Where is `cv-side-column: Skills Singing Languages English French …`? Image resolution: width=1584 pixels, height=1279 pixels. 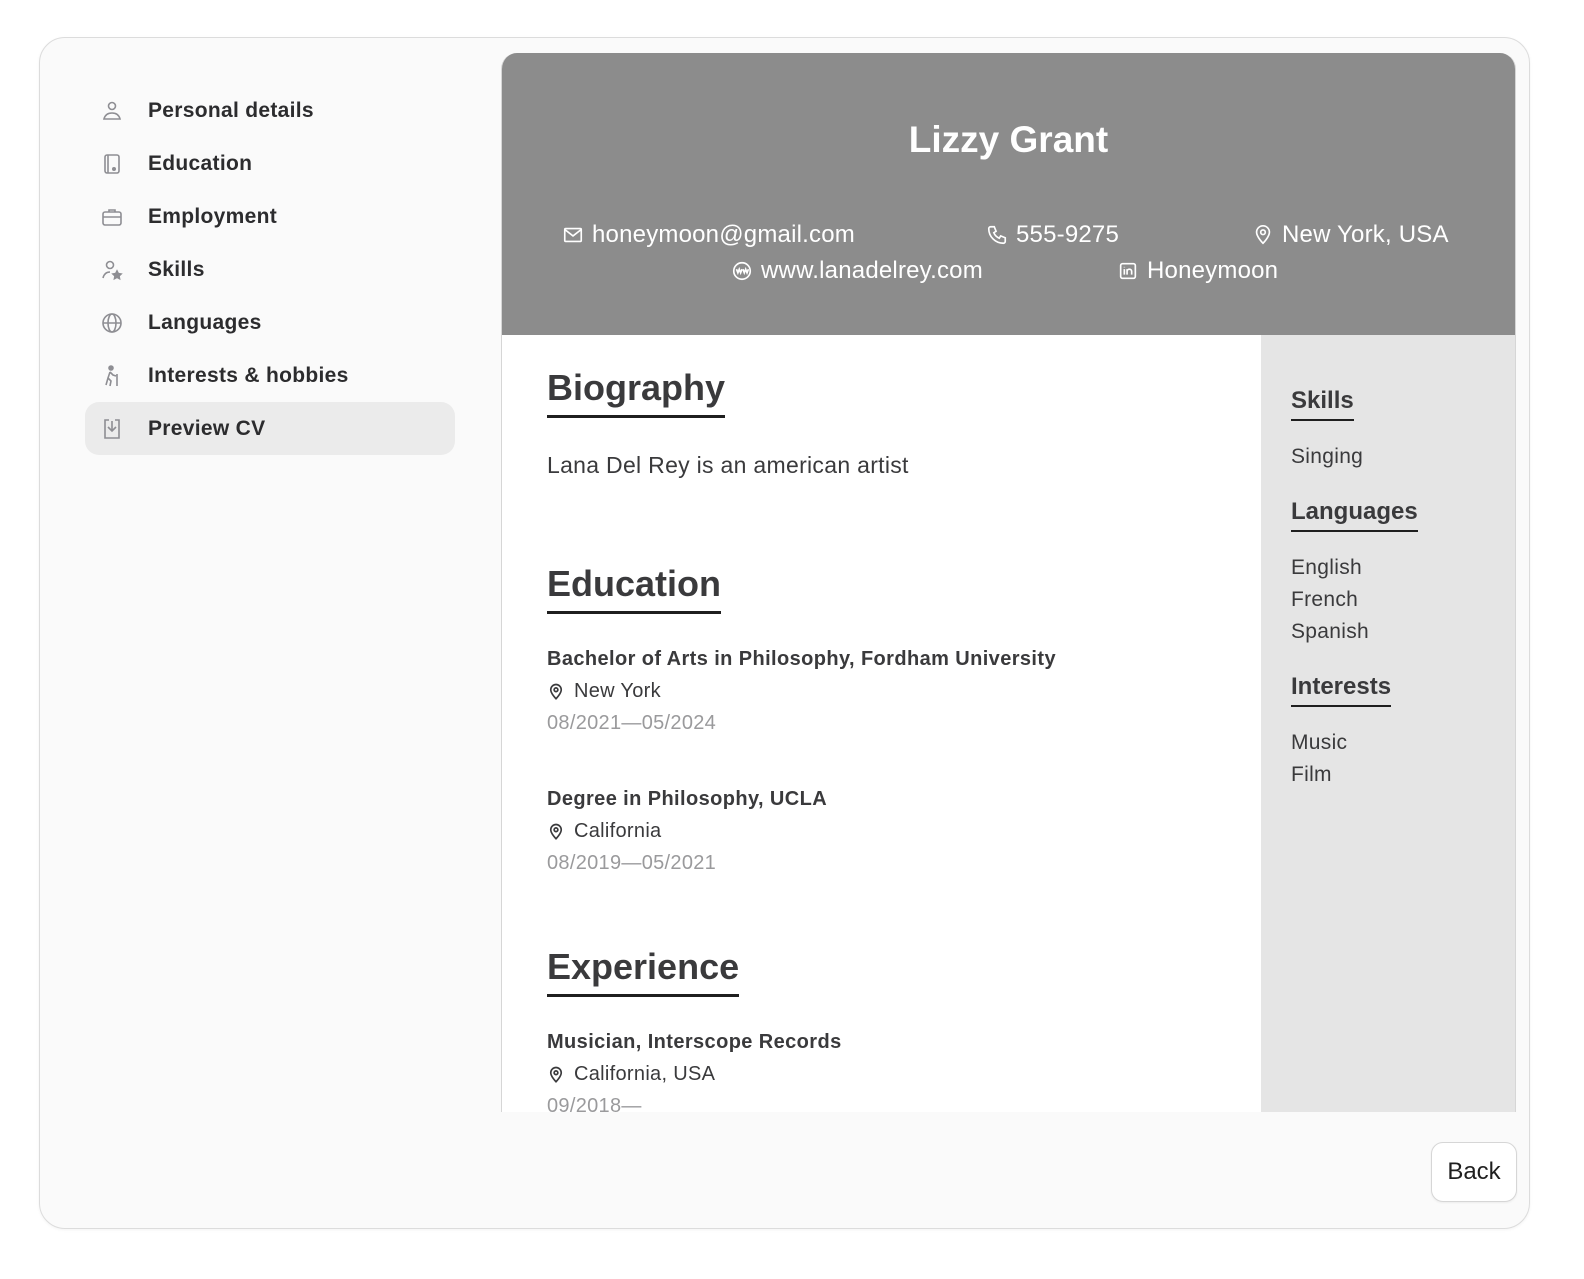 cv-side-column: Skills Singing Languages English French … is located at coordinates (1388, 723).